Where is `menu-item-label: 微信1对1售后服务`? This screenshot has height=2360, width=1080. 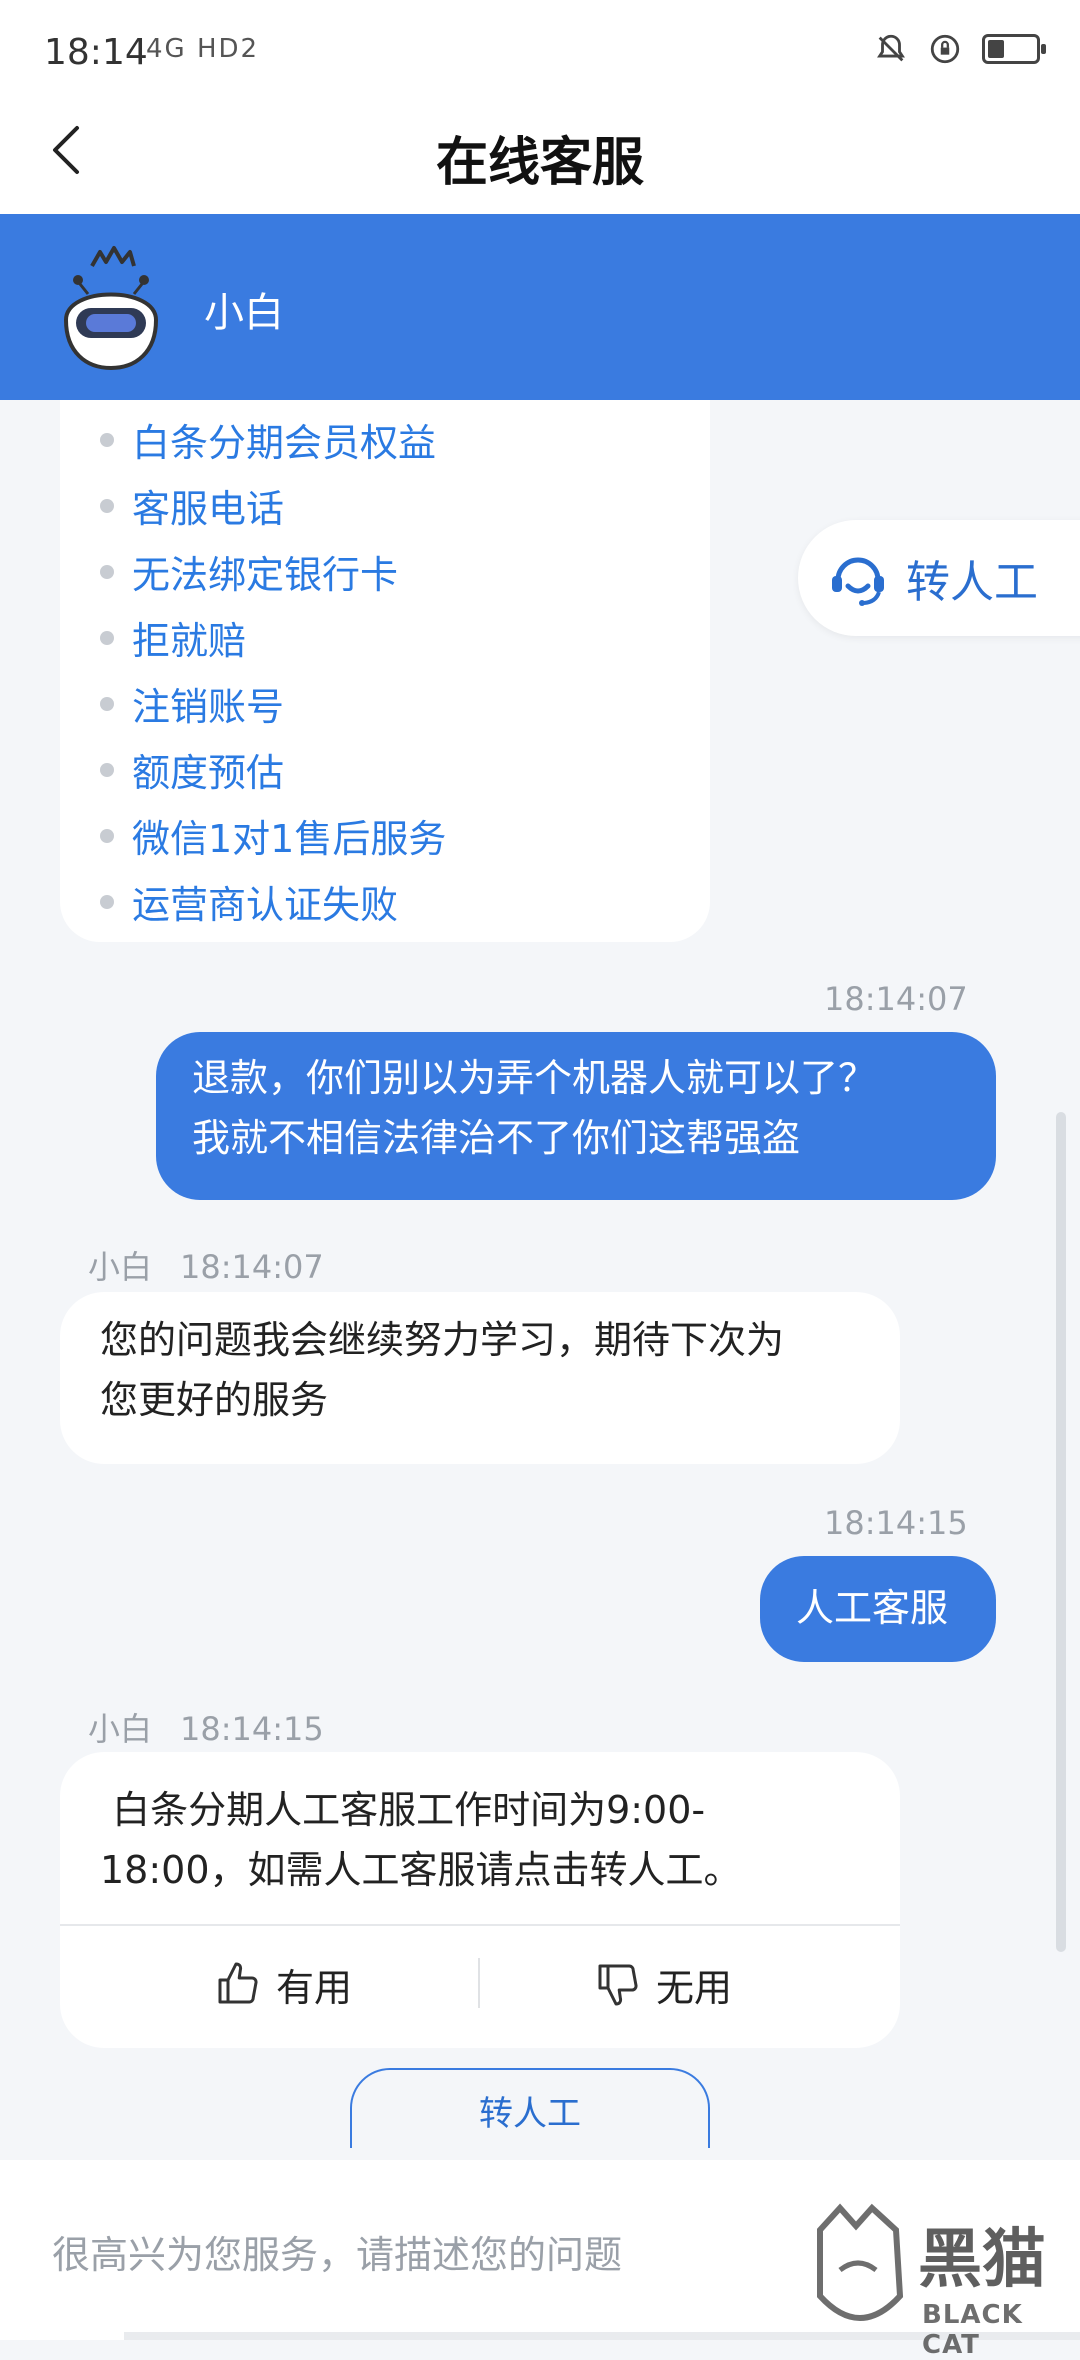 menu-item-label: 微信1对1售后服务 is located at coordinates (289, 839).